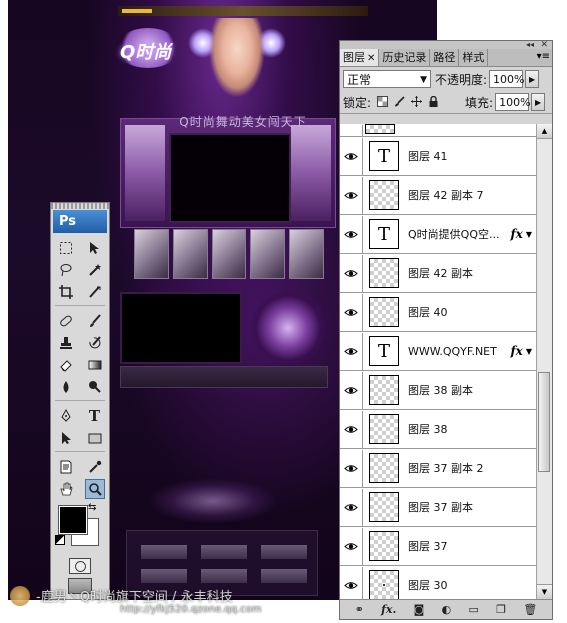 This screenshot has width=567, height=623. What do you see at coordinates (530, 609) in the screenshot?
I see `delete-layer-icon: 🗑` at bounding box center [530, 609].